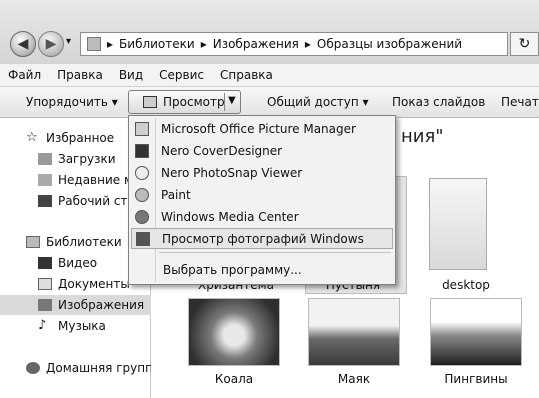  I want to click on menu-item-nero-photosnap: Nero PhotoSnap Viewer, so click(262, 172).